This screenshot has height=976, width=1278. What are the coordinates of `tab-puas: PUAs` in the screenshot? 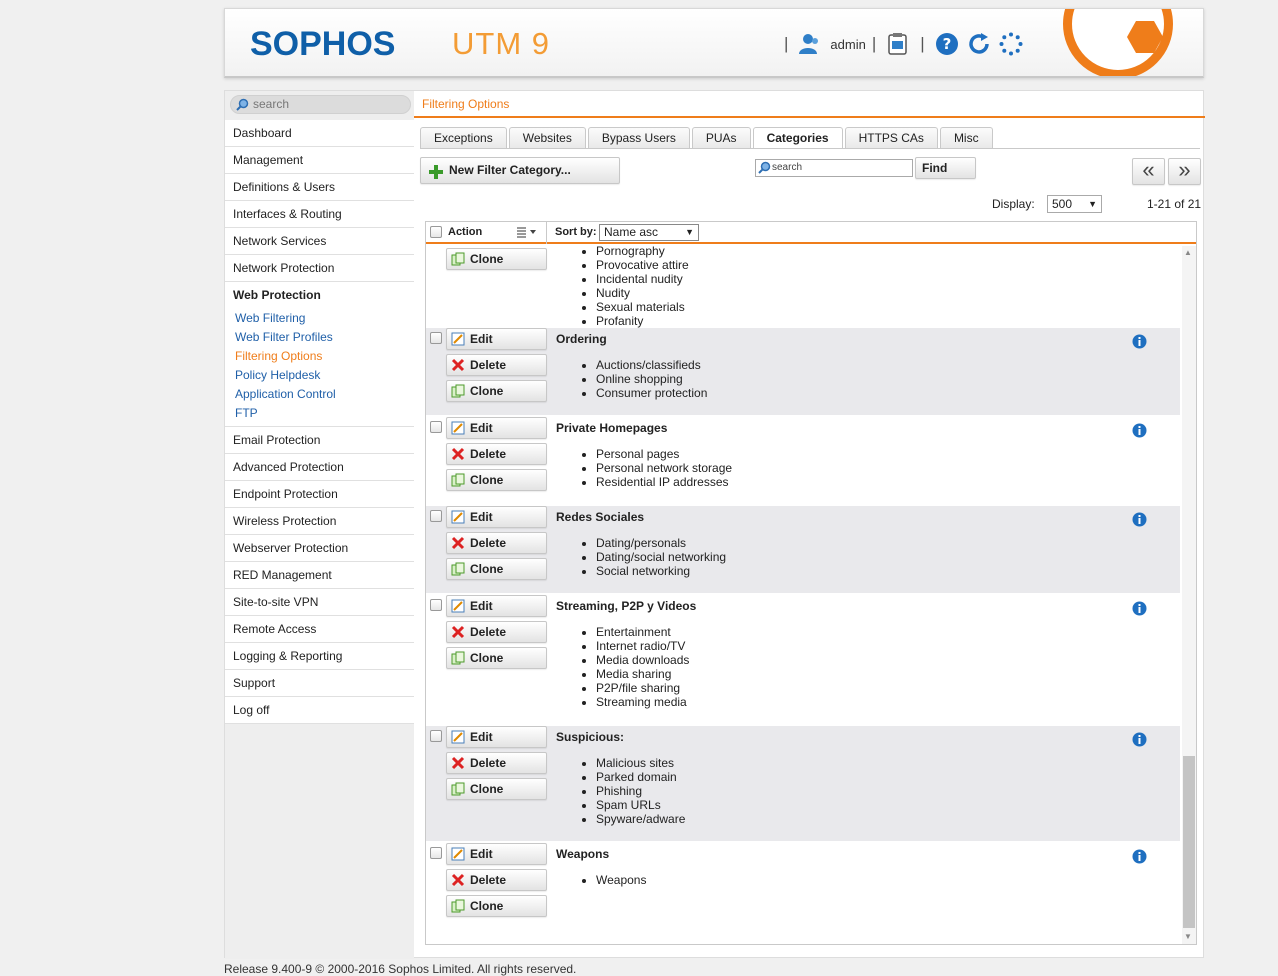 It's located at (721, 137).